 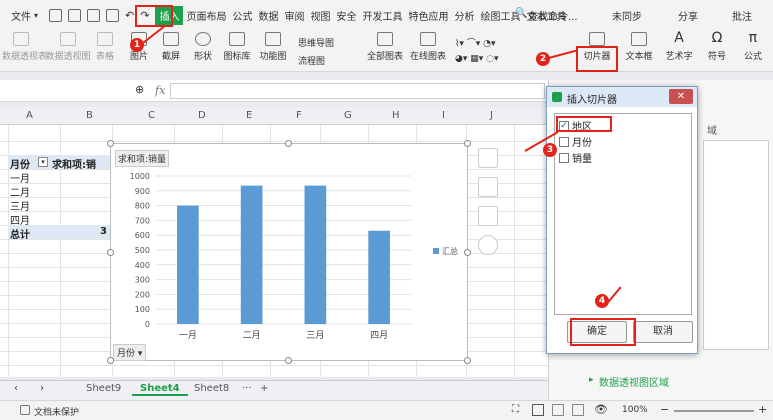 I want to click on sync-status: 未同步, so click(x=627, y=15).